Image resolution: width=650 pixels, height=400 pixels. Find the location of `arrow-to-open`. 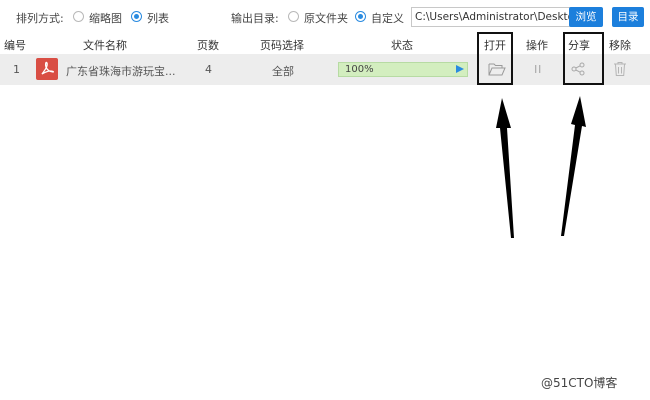

arrow-to-open is located at coordinates (505, 168).